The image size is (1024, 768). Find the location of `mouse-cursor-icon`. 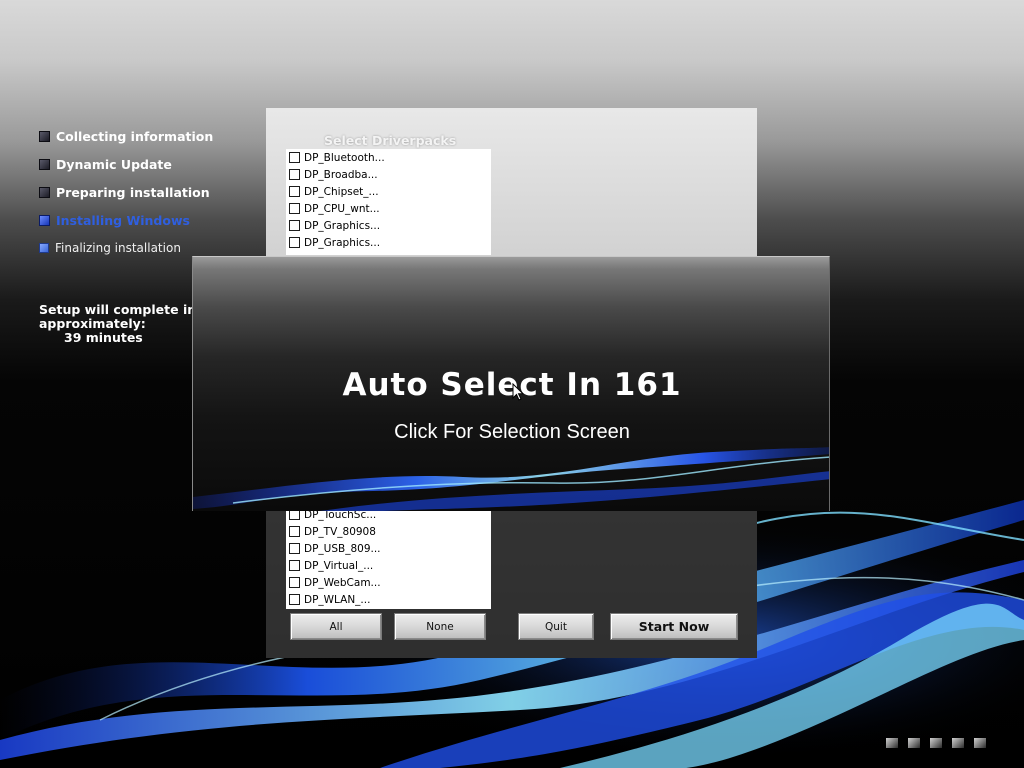

mouse-cursor-icon is located at coordinates (518, 392).